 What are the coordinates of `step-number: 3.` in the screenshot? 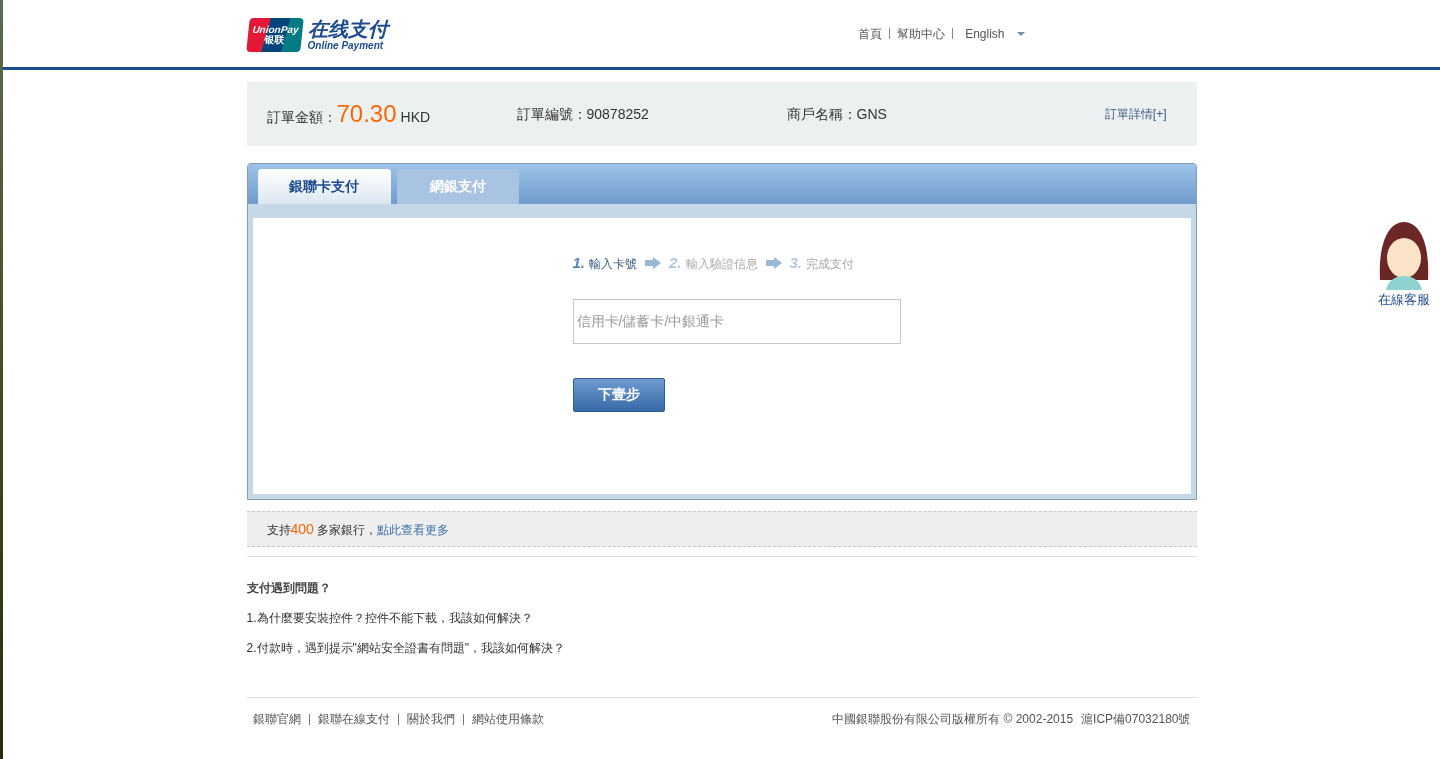 It's located at (796, 263).